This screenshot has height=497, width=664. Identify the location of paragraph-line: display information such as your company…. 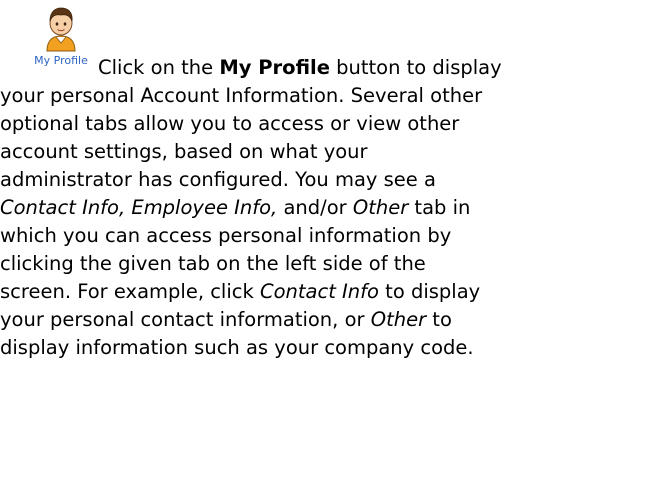
(237, 347).